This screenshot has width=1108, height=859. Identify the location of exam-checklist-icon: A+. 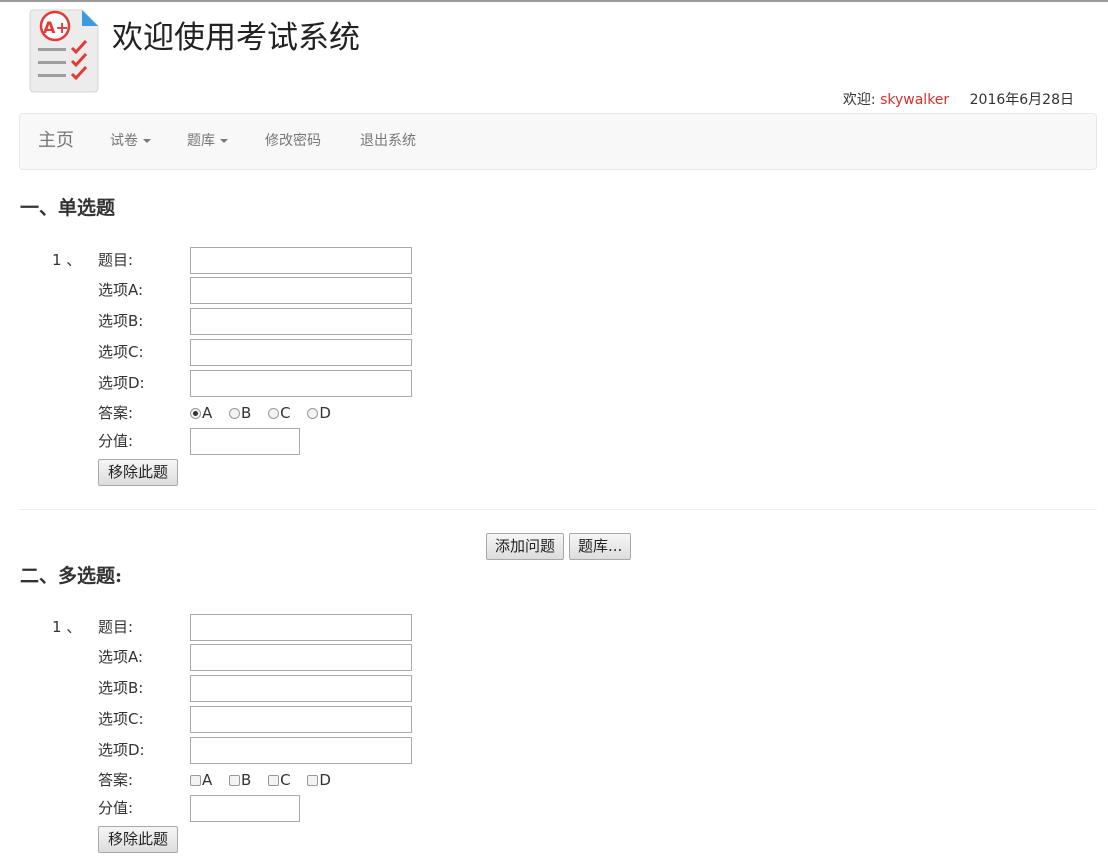
(64, 51).